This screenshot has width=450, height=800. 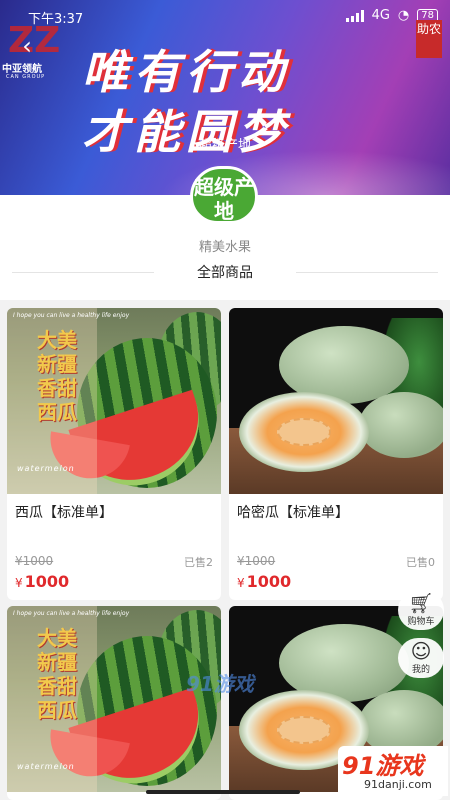 I want to click on help-farmers-stamp: 助农, so click(x=429, y=39).